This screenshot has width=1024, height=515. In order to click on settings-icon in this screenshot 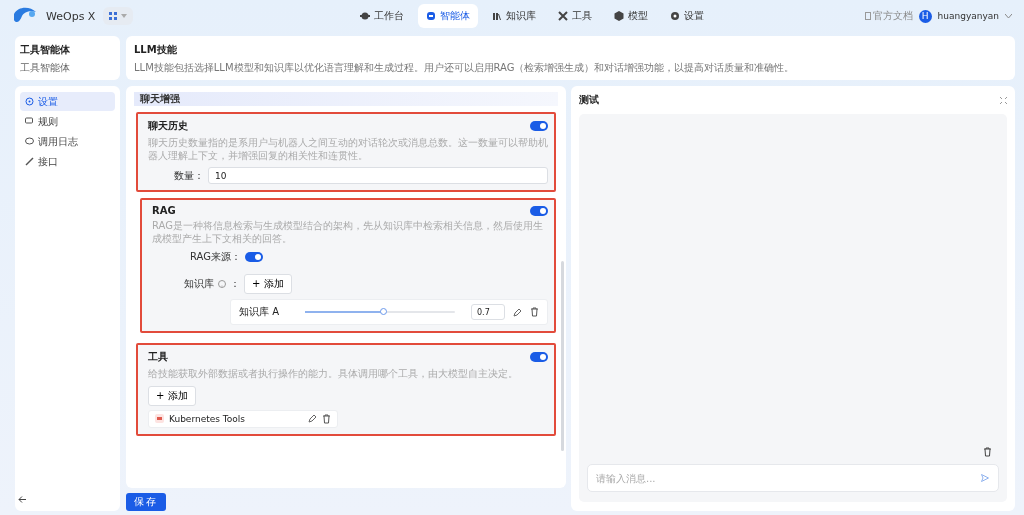, I will do `click(29, 101)`.